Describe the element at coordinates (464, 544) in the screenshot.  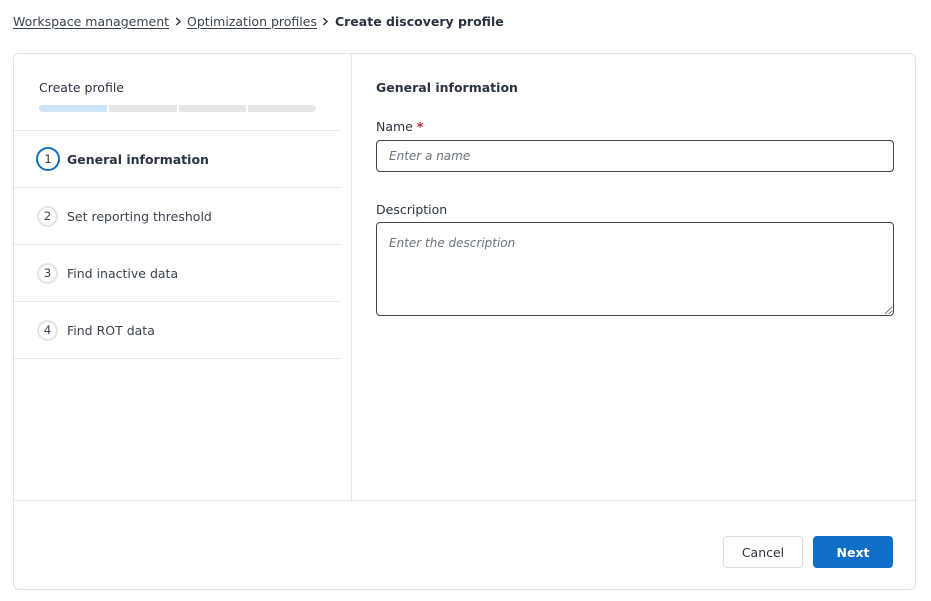
I see `wizard-footer: Cancel Next` at that location.